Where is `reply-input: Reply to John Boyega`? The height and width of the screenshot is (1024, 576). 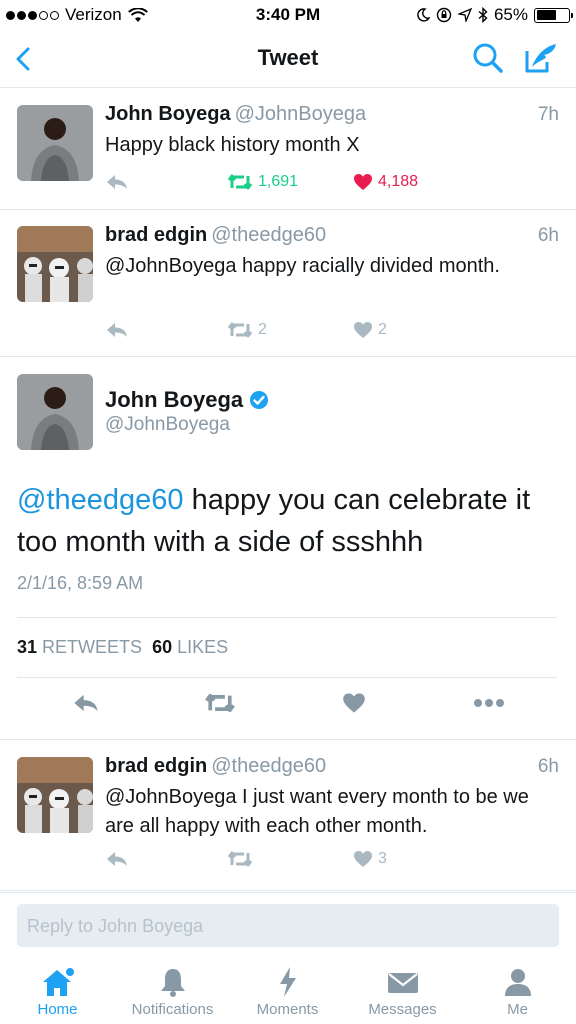 reply-input: Reply to John Boyega is located at coordinates (288, 925).